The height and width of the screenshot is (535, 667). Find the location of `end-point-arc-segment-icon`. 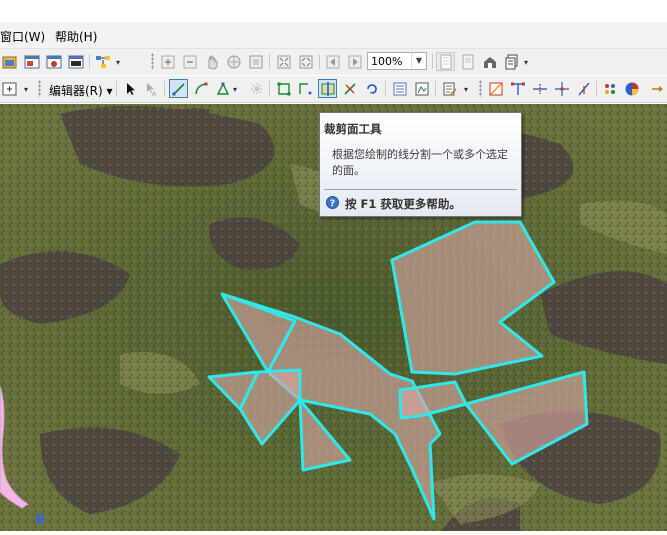

end-point-arc-segment-icon is located at coordinates (200, 88).